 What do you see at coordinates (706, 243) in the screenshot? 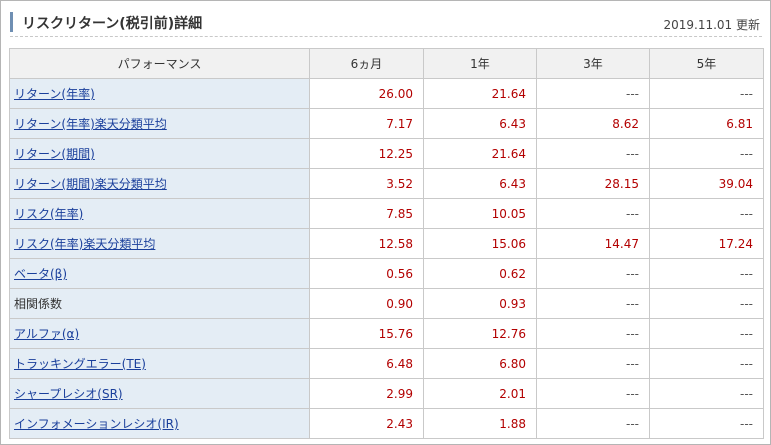
I see `value-cell: 17.24` at bounding box center [706, 243].